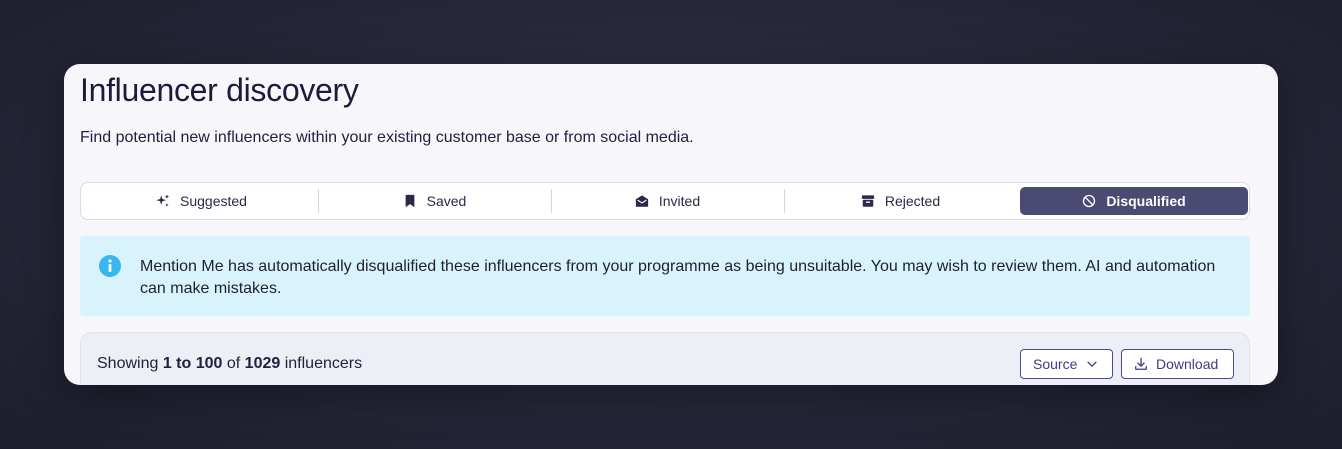 Image resolution: width=1342 pixels, height=449 pixels. Describe the element at coordinates (213, 201) in the screenshot. I see `tab-label: Suggested` at that location.